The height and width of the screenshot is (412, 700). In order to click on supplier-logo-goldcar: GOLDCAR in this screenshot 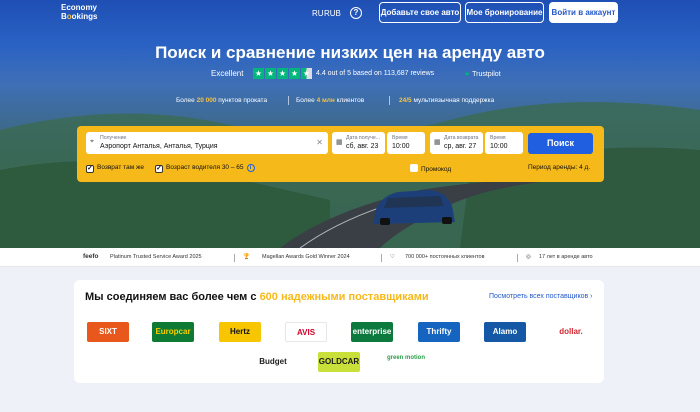, I will do `click(339, 362)`.